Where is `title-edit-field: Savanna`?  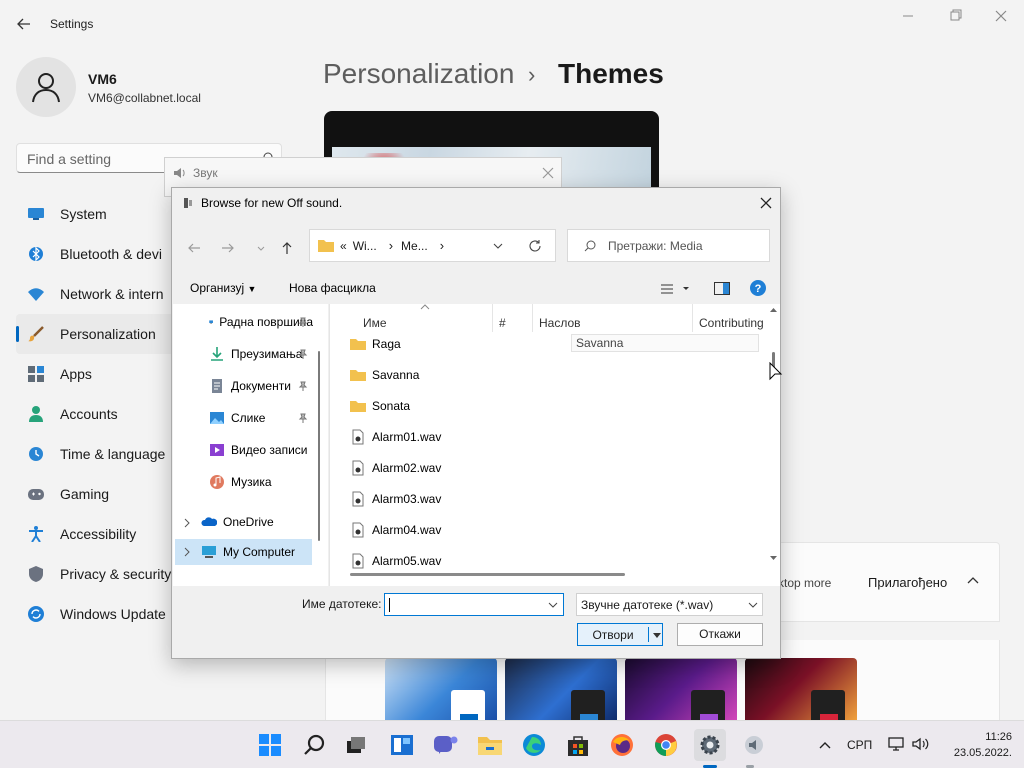
title-edit-field: Savanna is located at coordinates (665, 343).